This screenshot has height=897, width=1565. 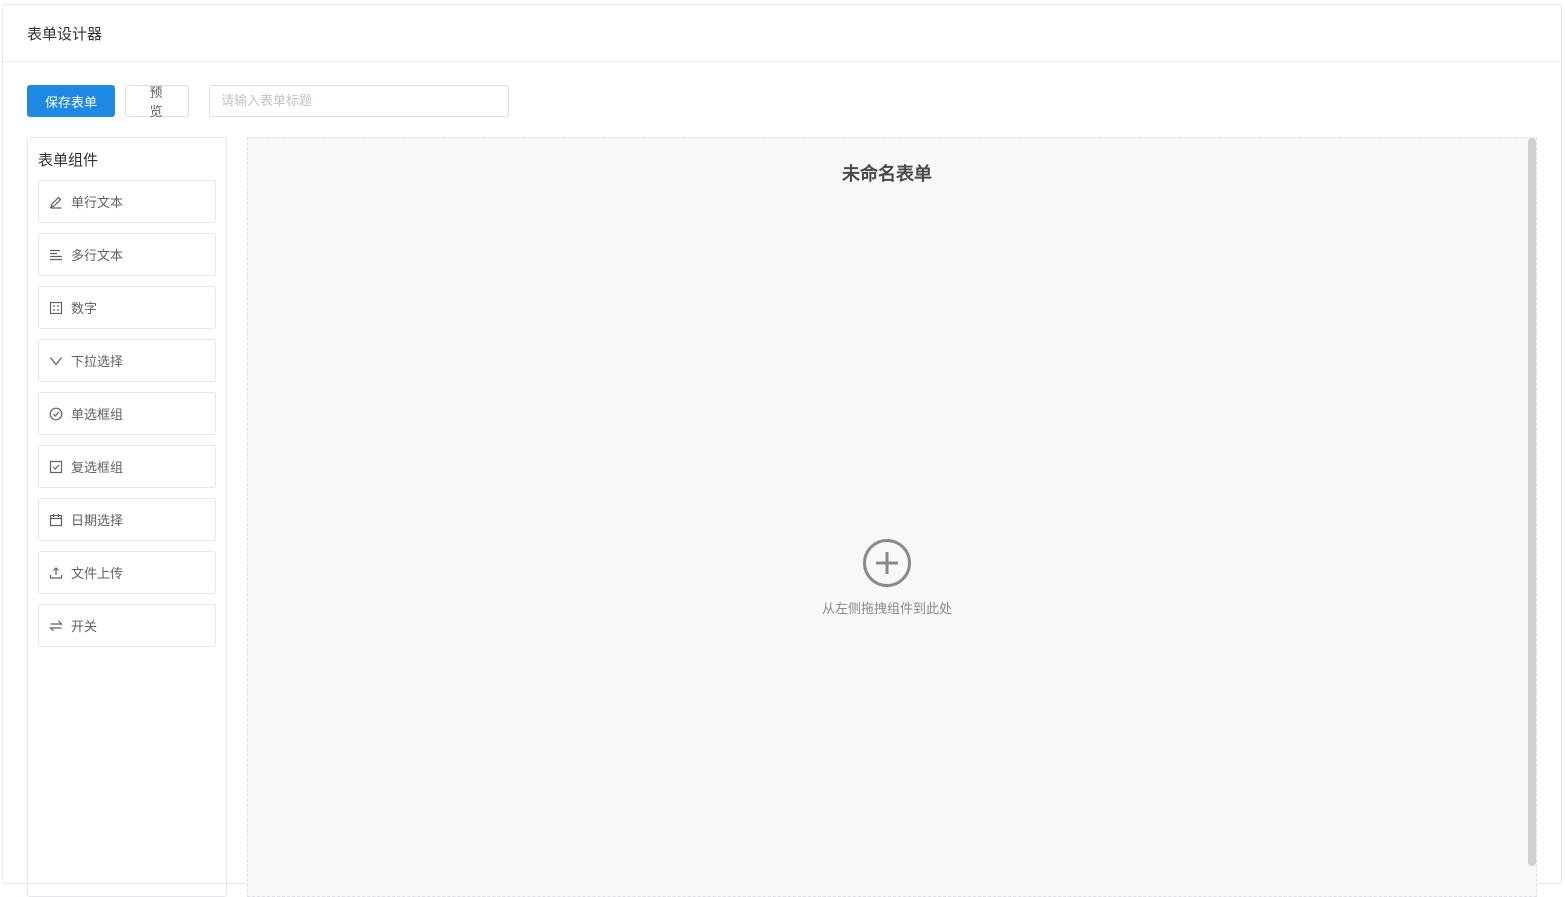 What do you see at coordinates (56, 414) in the screenshot?
I see `circle-check-icon` at bounding box center [56, 414].